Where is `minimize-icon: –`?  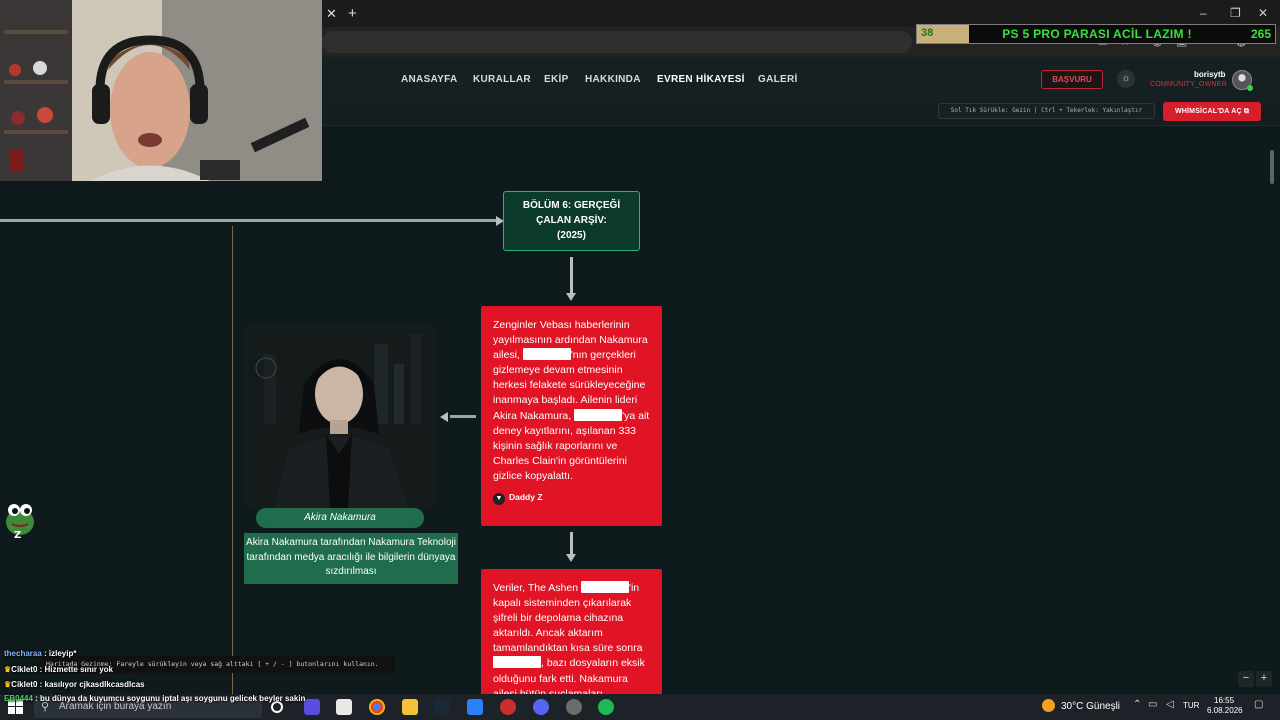 minimize-icon: – is located at coordinates (1203, 13).